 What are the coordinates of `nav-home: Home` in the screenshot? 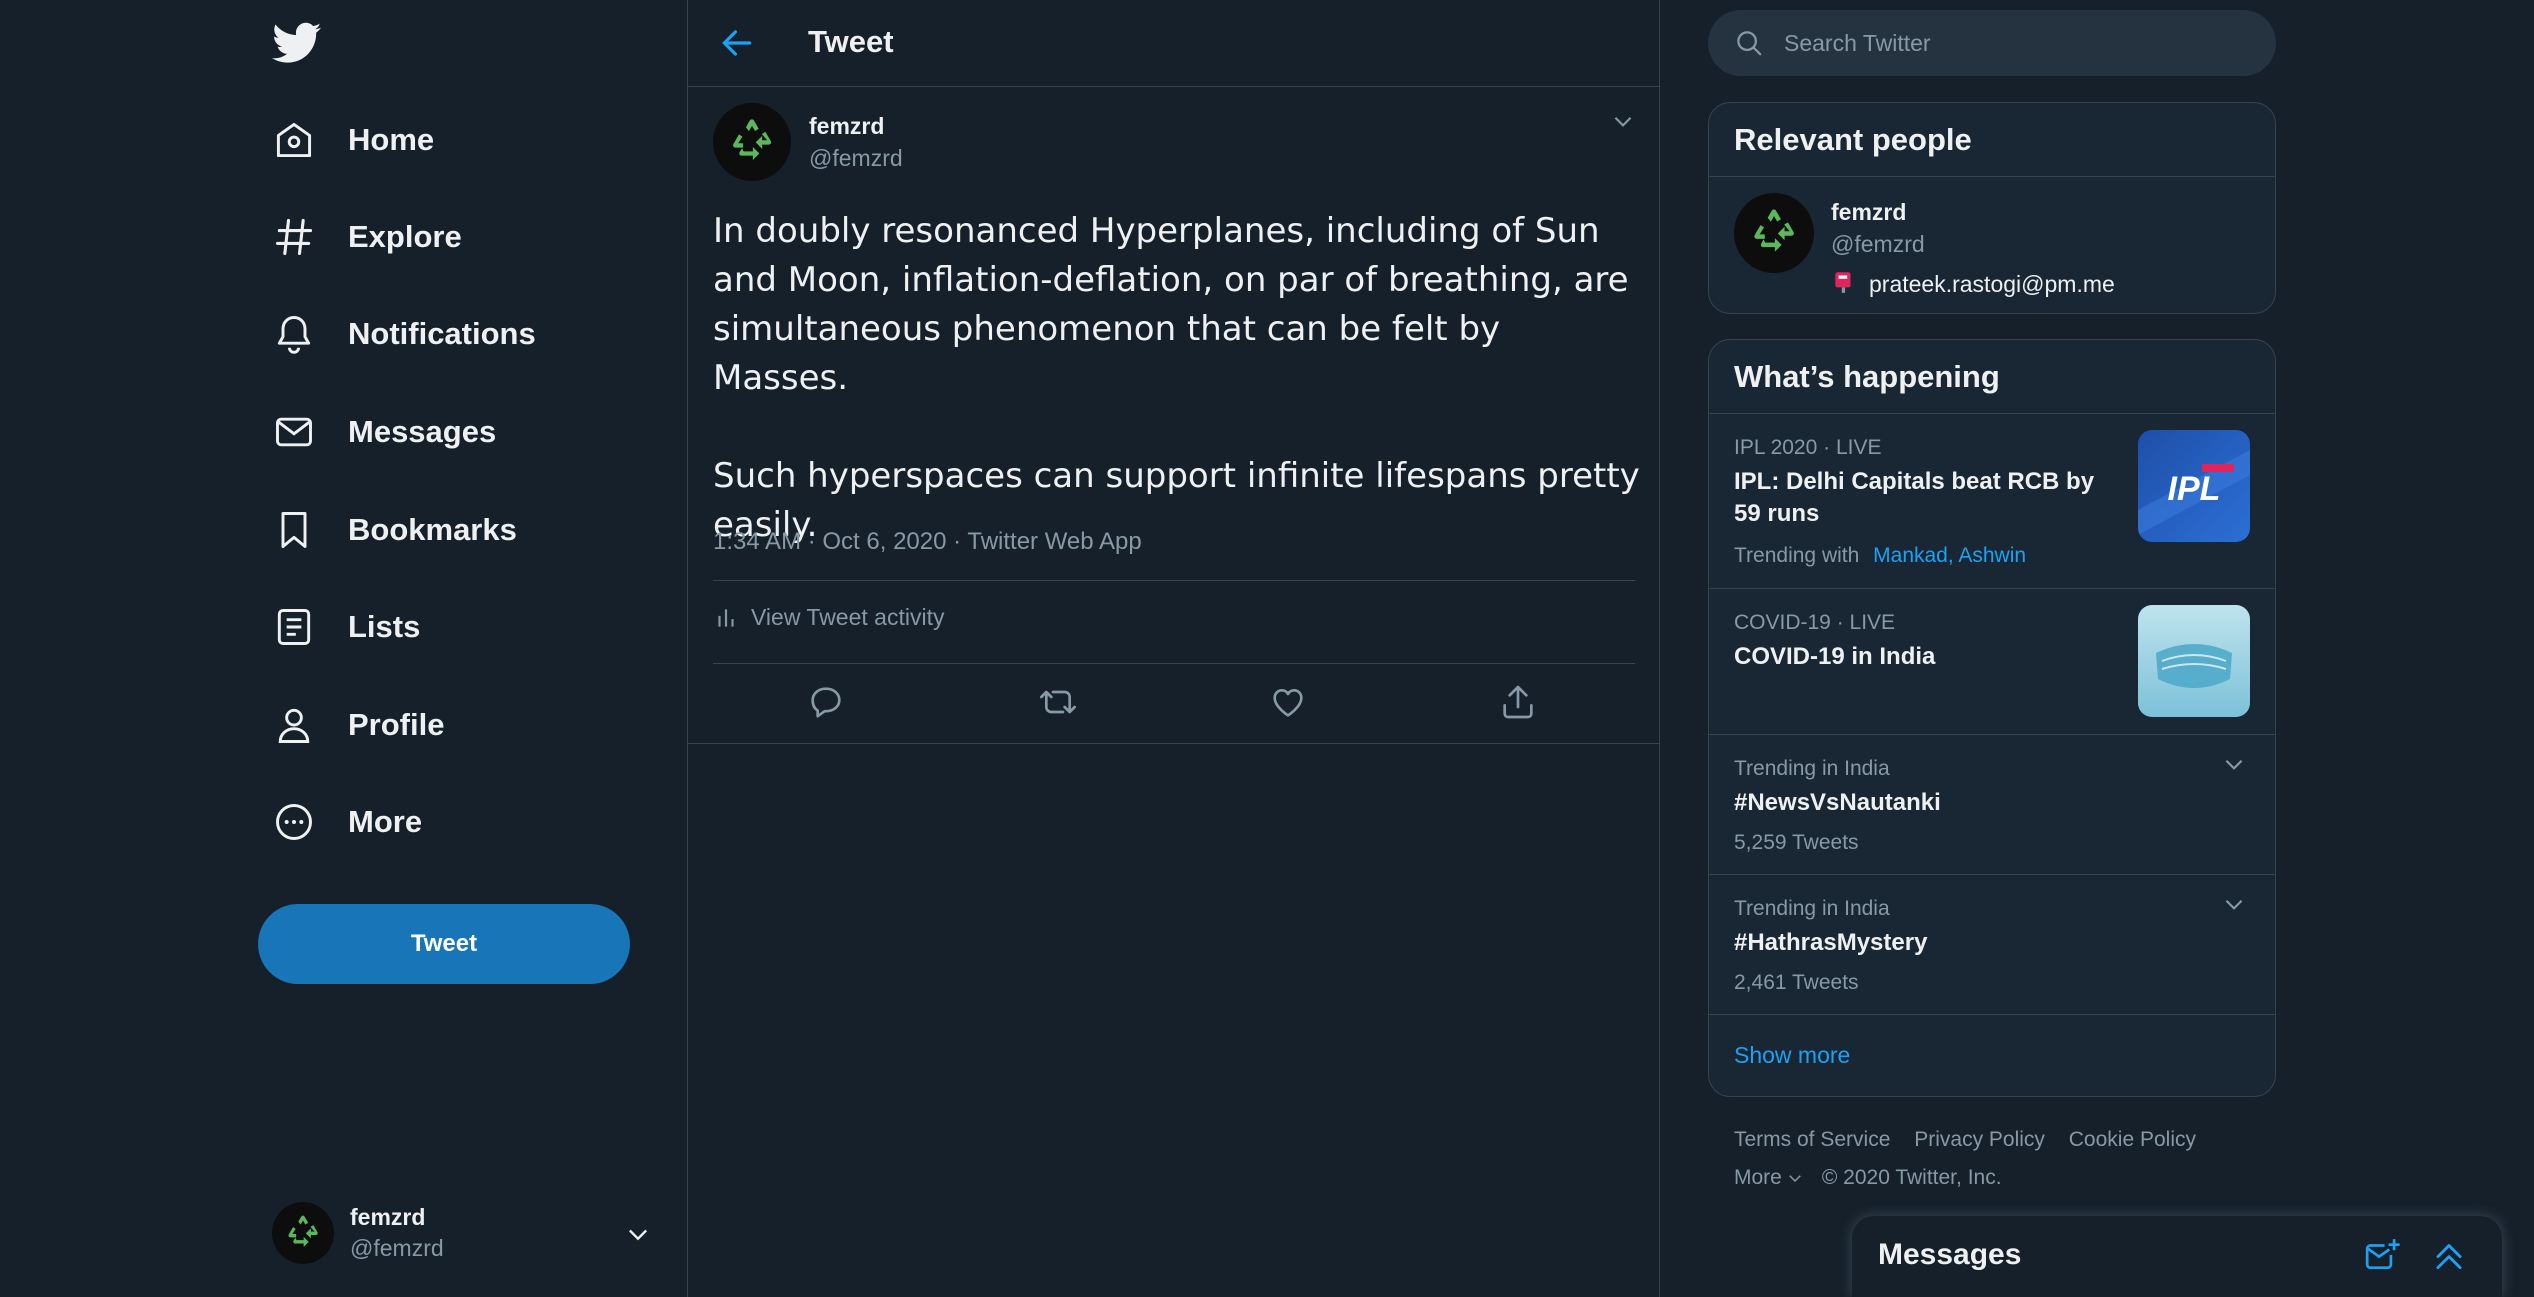 It's located at (353, 140).